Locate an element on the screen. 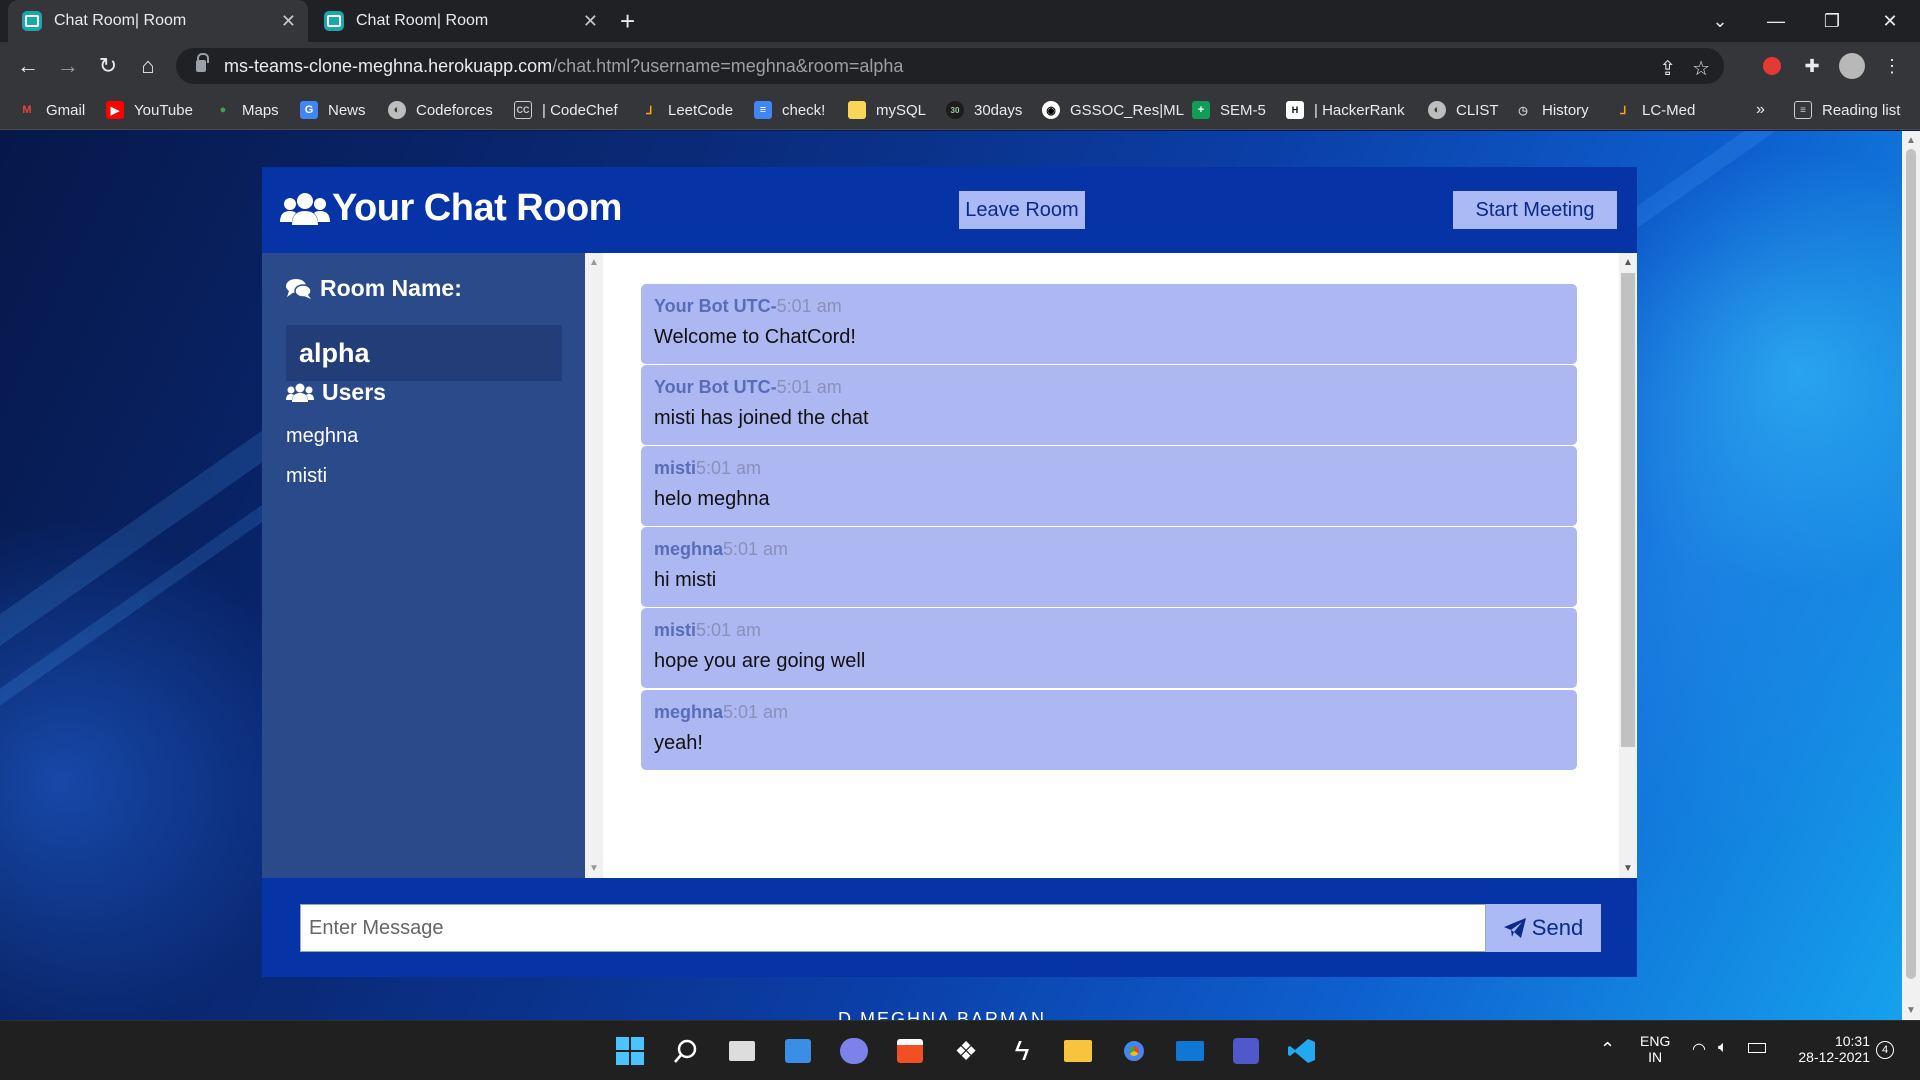 The width and height of the screenshot is (1920, 1080). page-scrollbar: ▲ ▼ is located at coordinates (1911, 575).